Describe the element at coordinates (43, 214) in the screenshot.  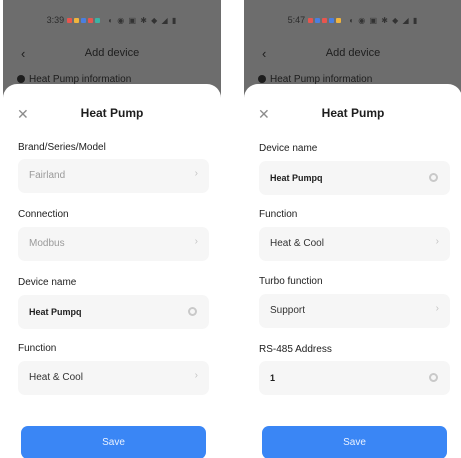
I see `connection-label: Connection` at that location.